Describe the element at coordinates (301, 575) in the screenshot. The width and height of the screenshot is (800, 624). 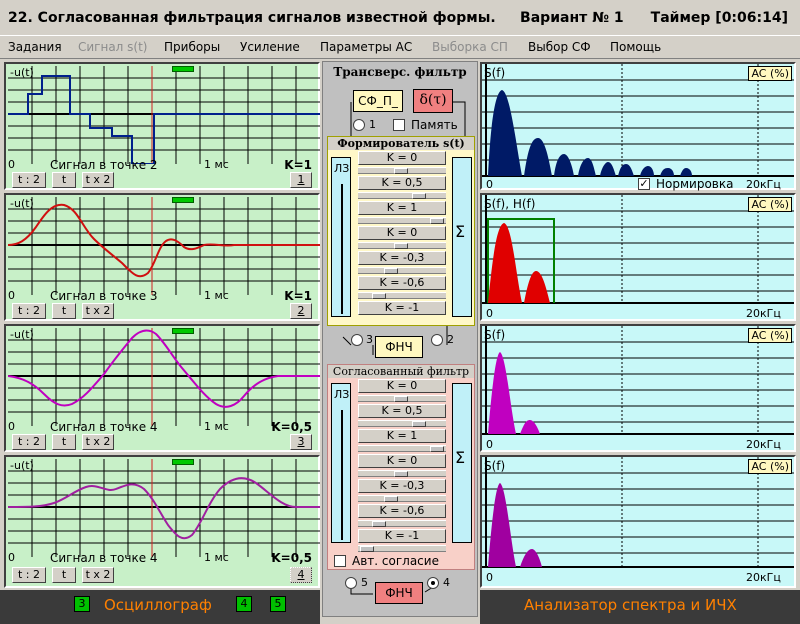
I see `channel-select-button: 4` at that location.